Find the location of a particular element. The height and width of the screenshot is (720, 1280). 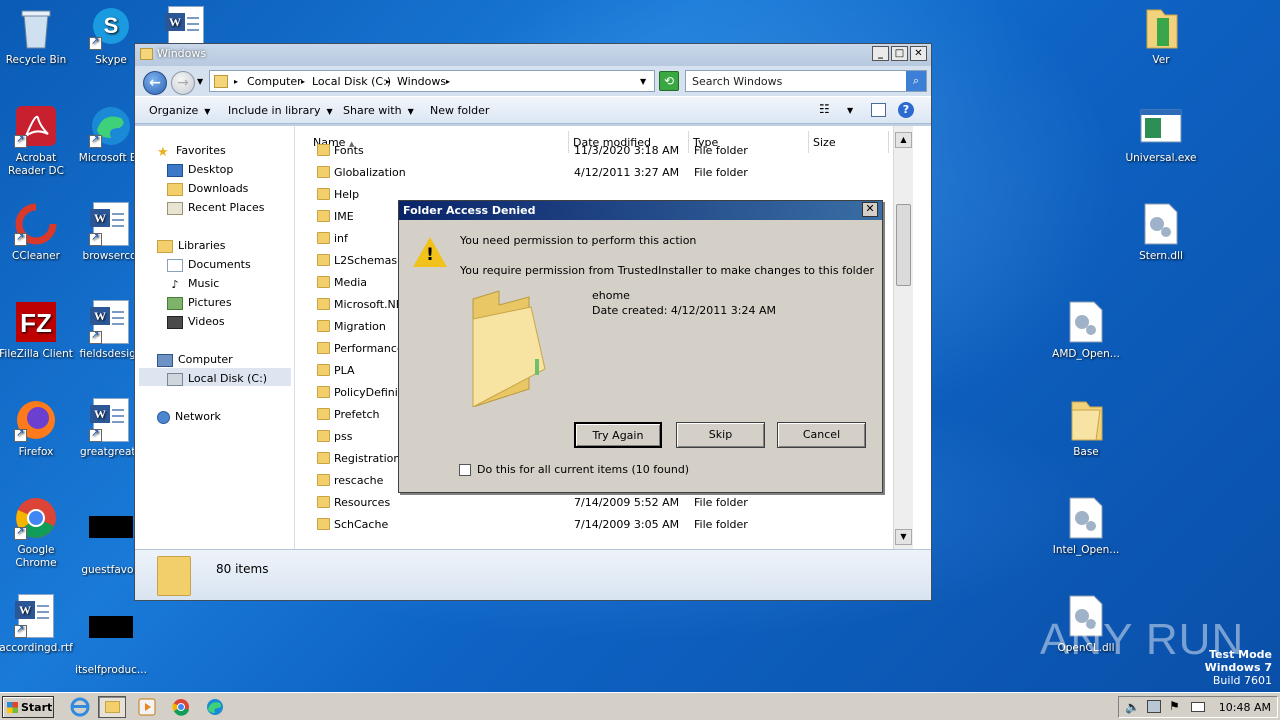

share-with-button: Share with ▼ is located at coordinates (378, 110).